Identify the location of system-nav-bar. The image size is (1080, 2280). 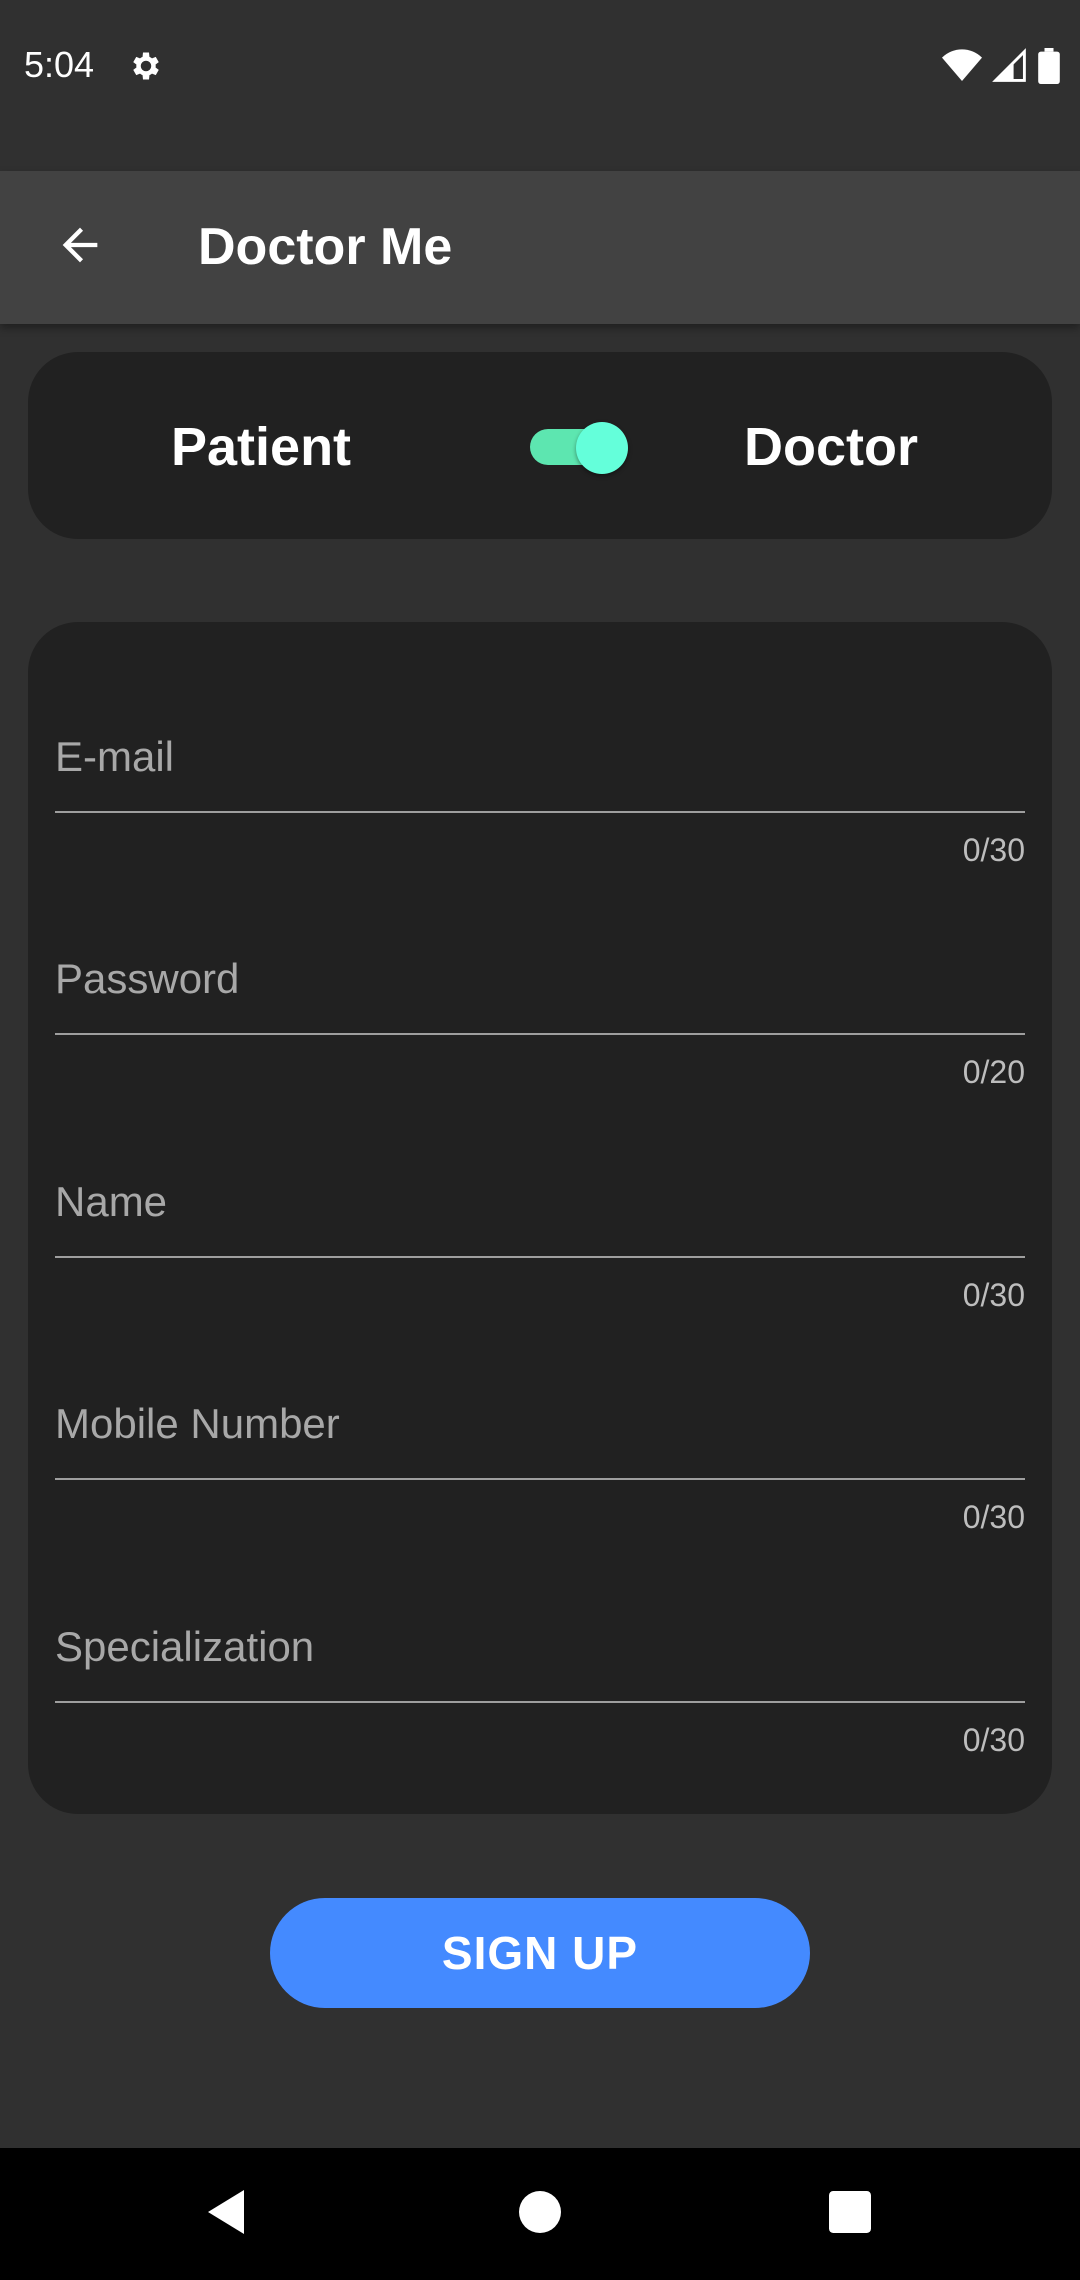
(540, 2214).